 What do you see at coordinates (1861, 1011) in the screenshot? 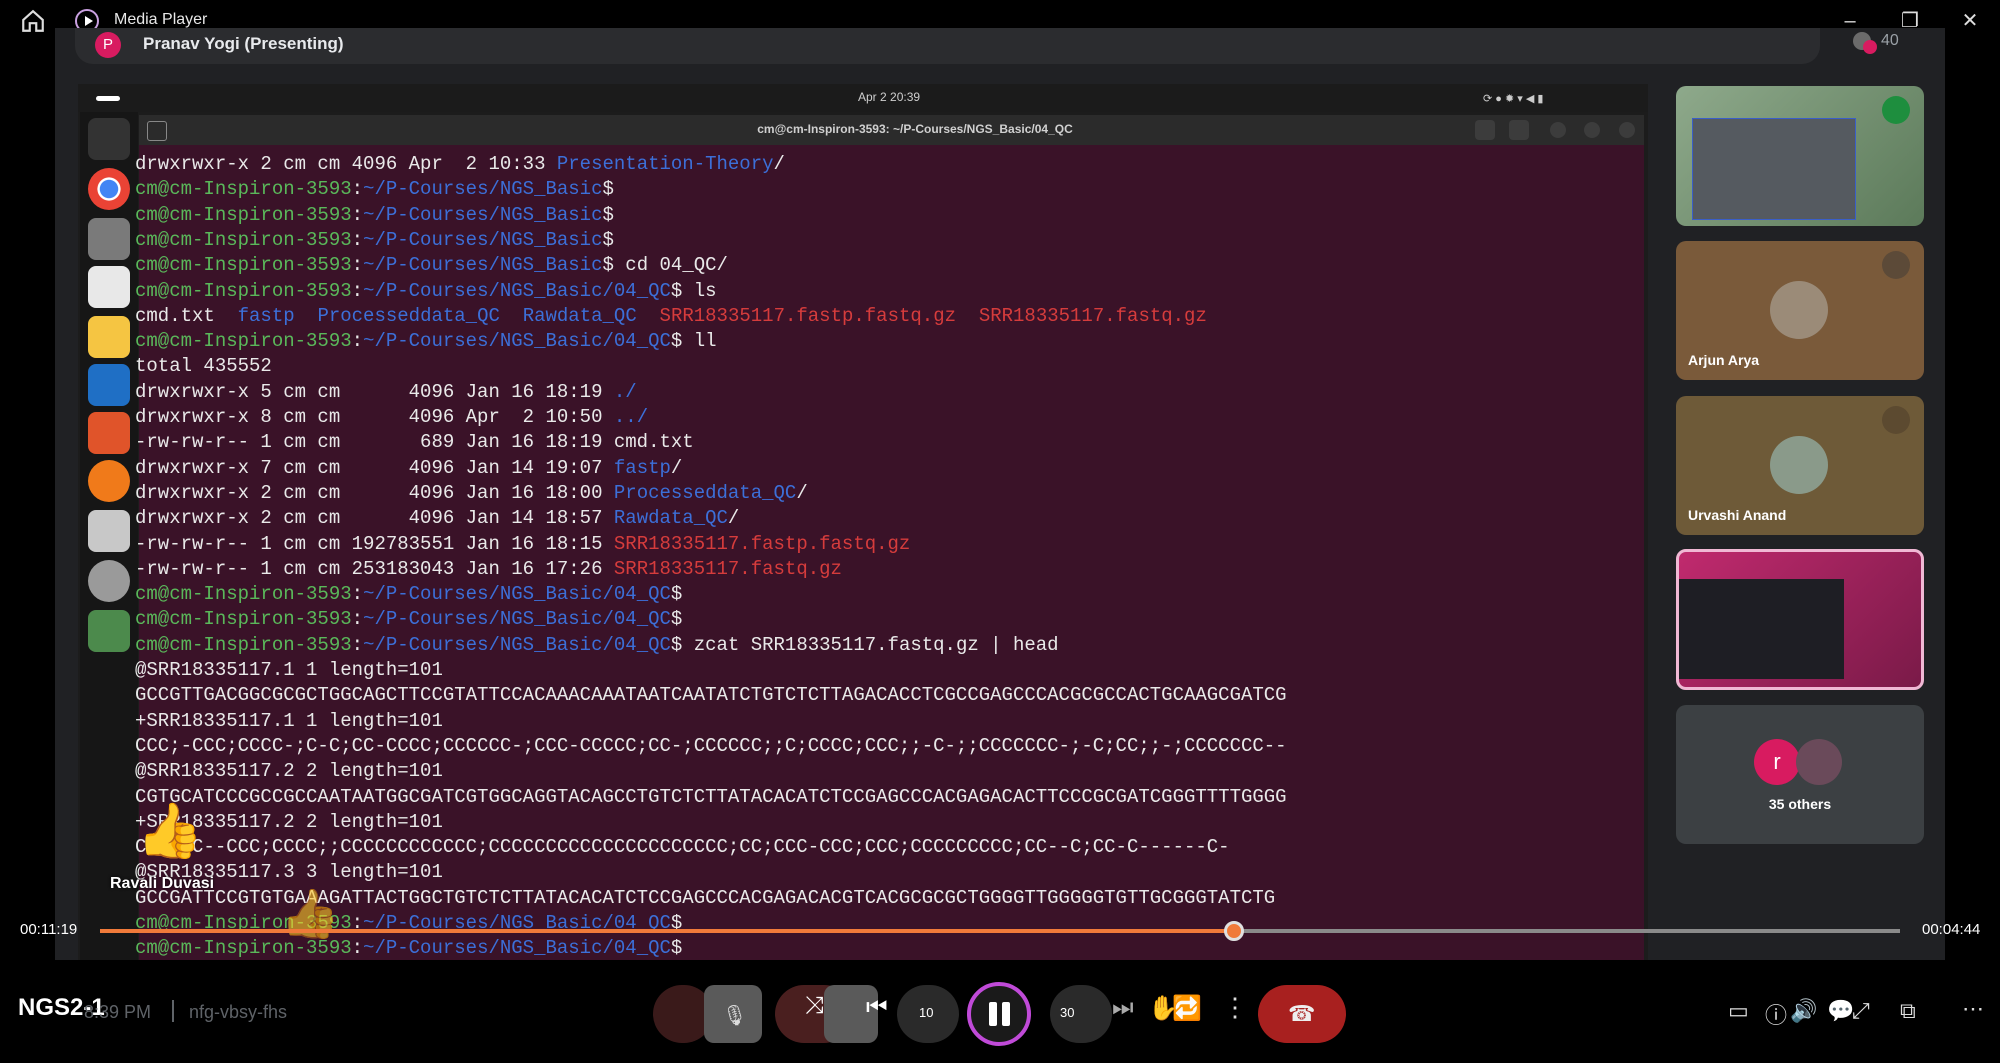
I see `fullscreen-icon: ⤢` at bounding box center [1861, 1011].